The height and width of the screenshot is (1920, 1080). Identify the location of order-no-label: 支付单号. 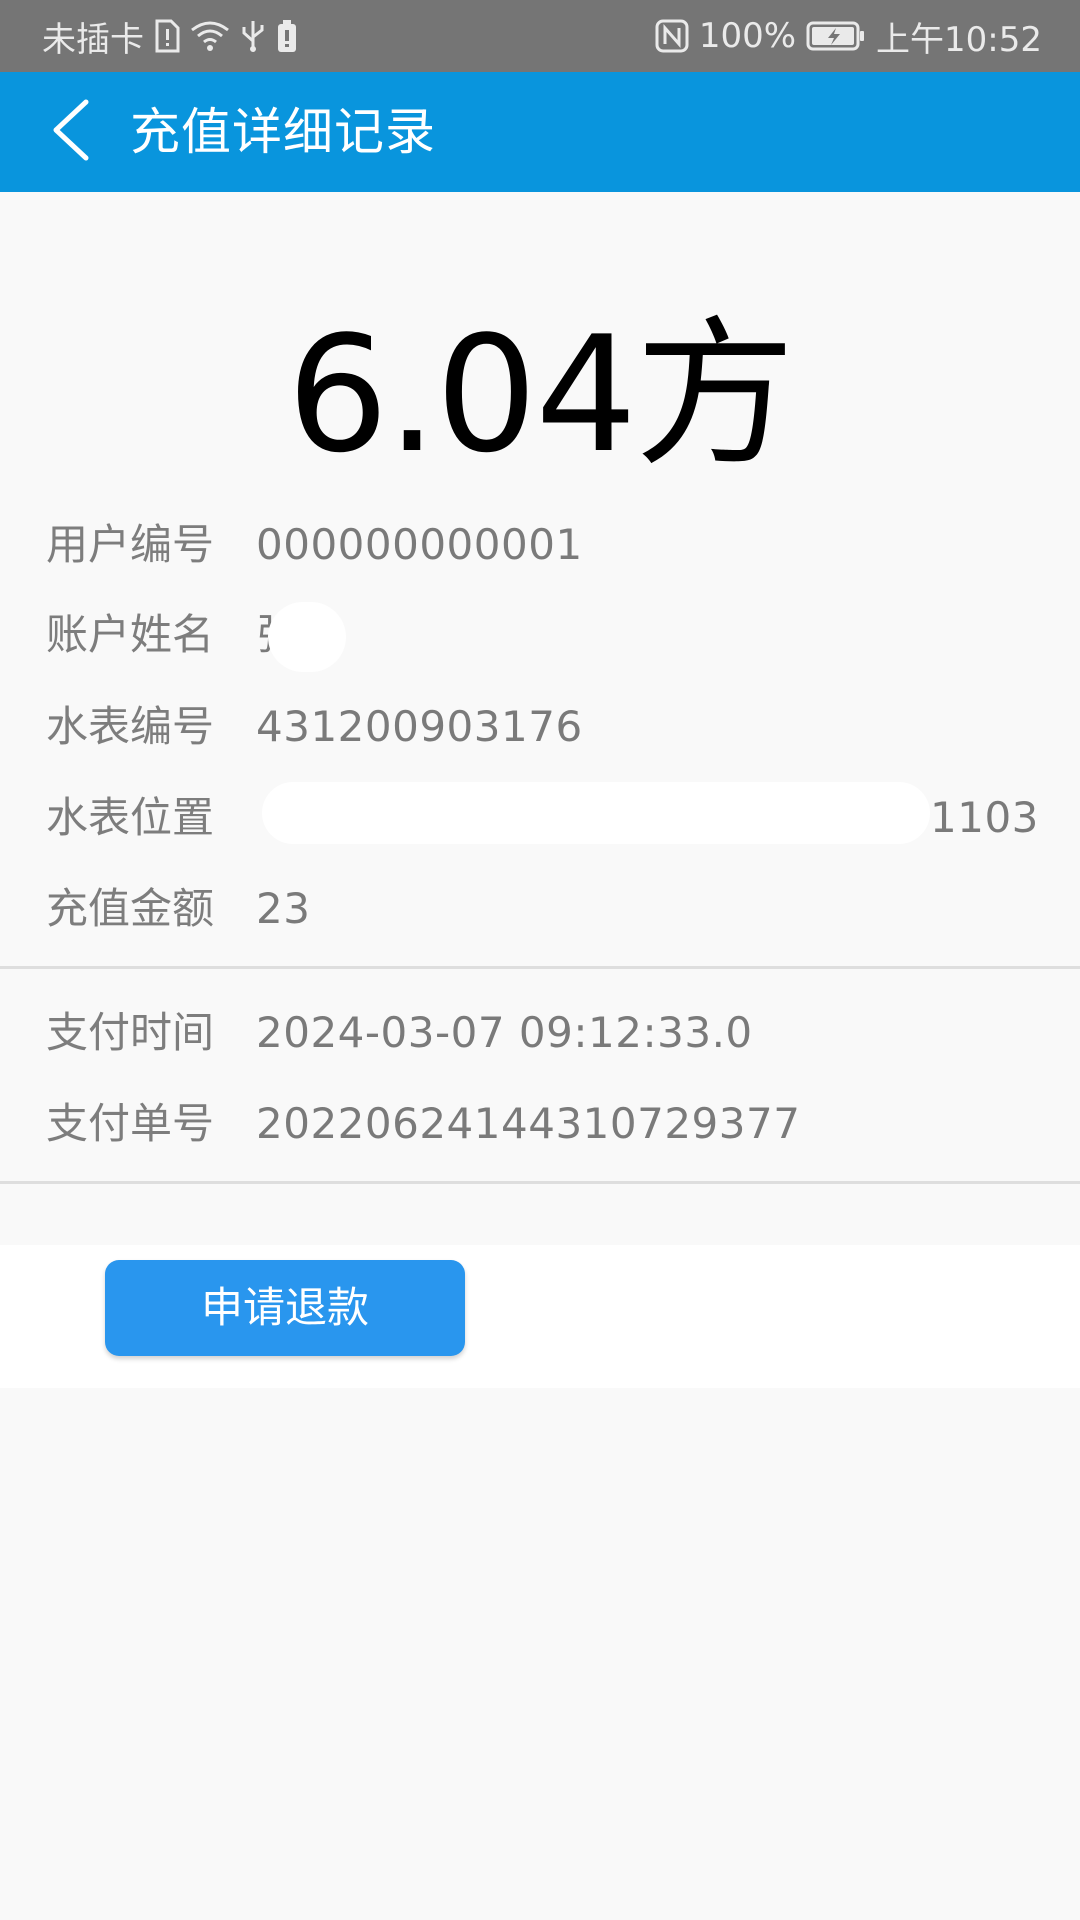
(130, 1123).